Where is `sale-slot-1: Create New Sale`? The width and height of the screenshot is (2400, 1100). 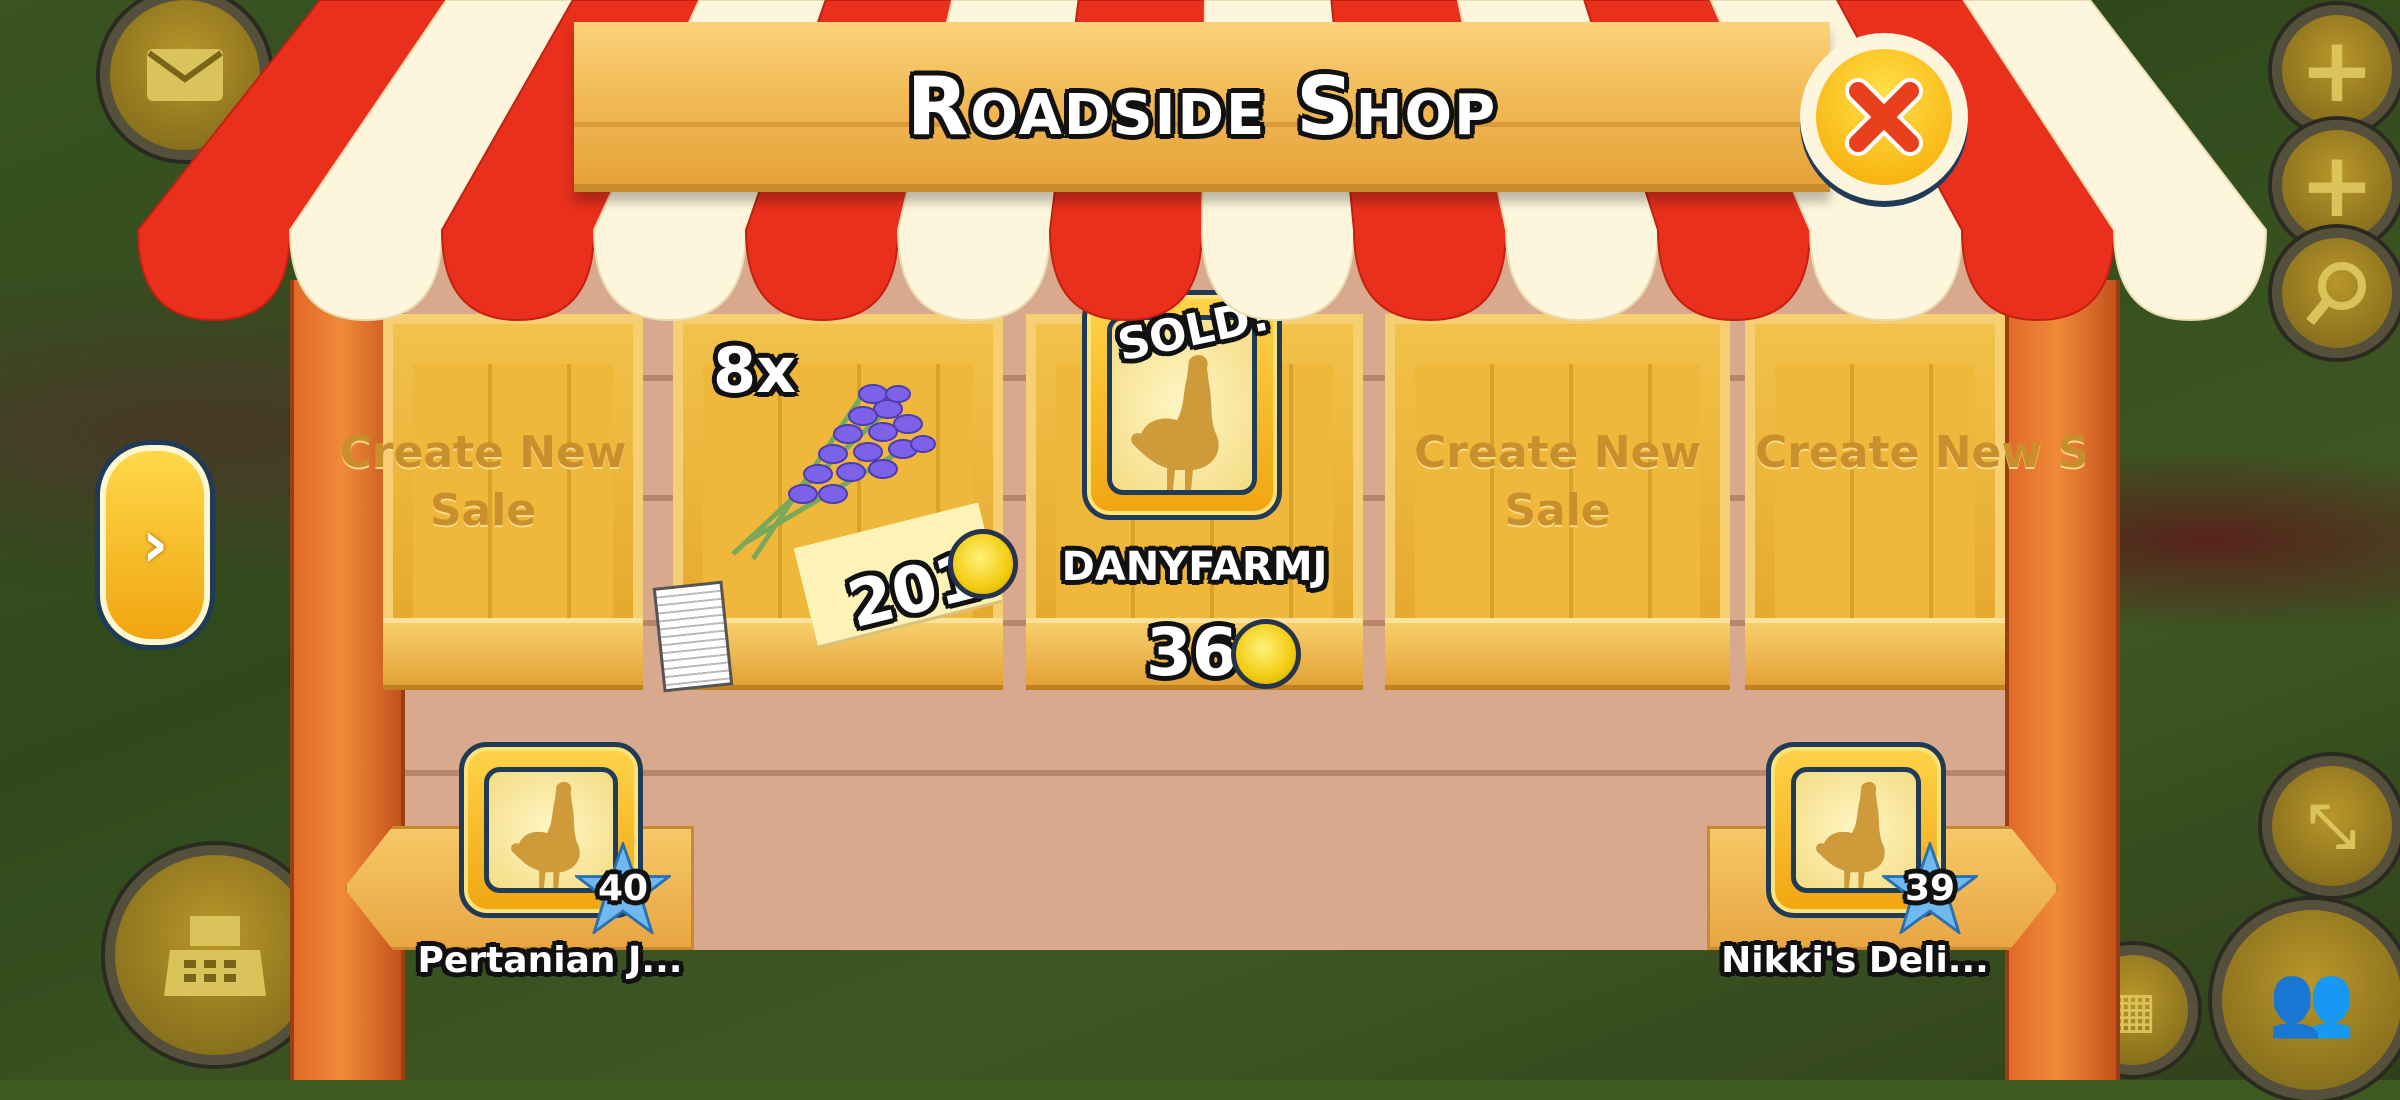 sale-slot-1: Create New Sale is located at coordinates (491, 502).